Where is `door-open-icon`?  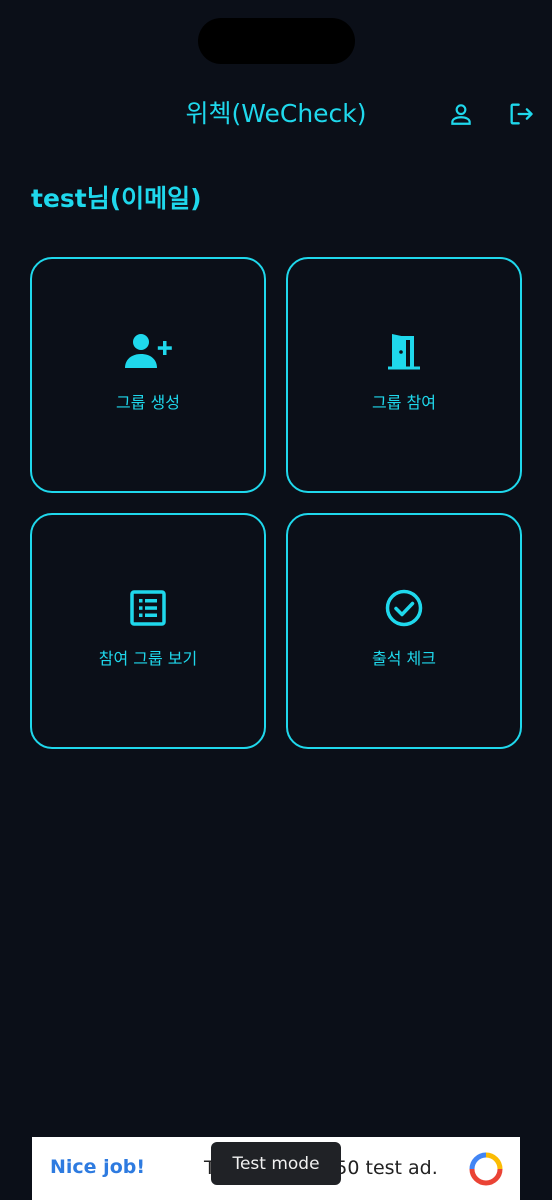 door-open-icon is located at coordinates (404, 352).